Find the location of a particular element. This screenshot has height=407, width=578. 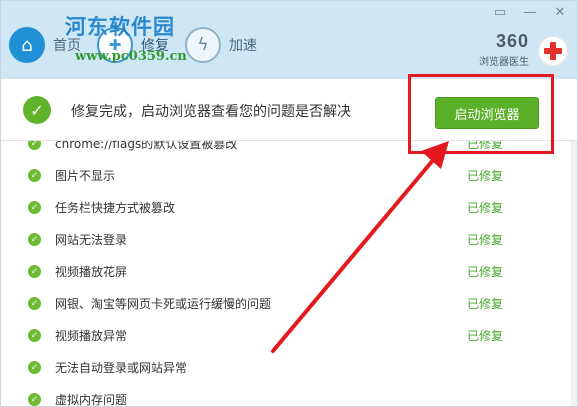

list-item: ✓ 图片不显示 已修复 is located at coordinates (289, 175).